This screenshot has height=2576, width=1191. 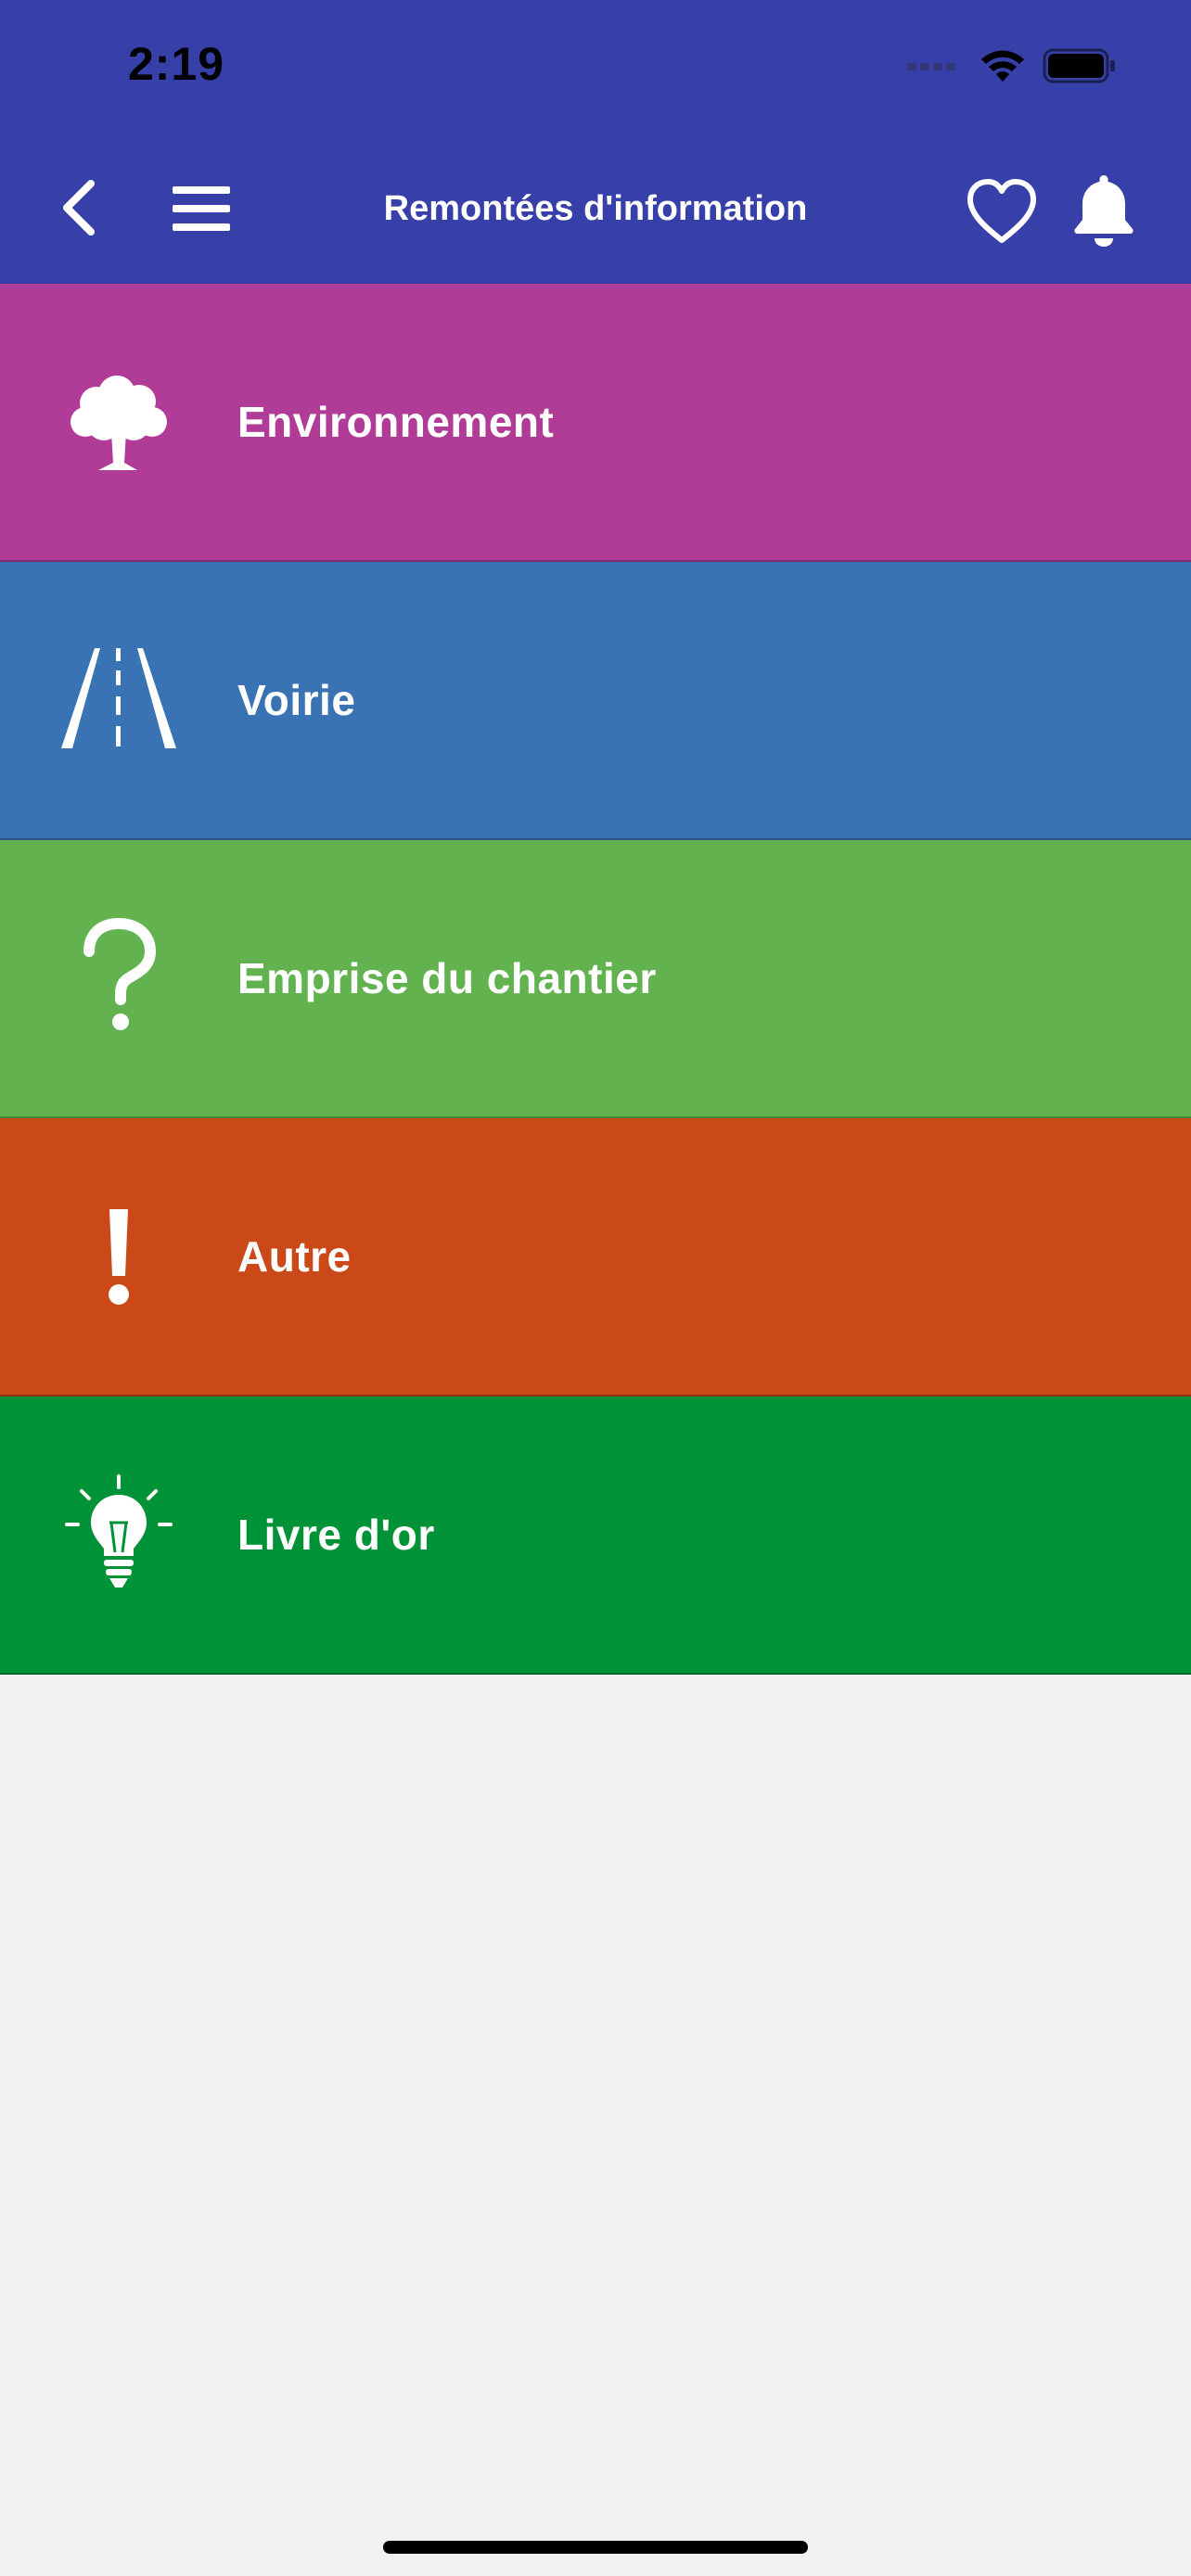 I want to click on category-voirie: Voirie, so click(x=595, y=701).